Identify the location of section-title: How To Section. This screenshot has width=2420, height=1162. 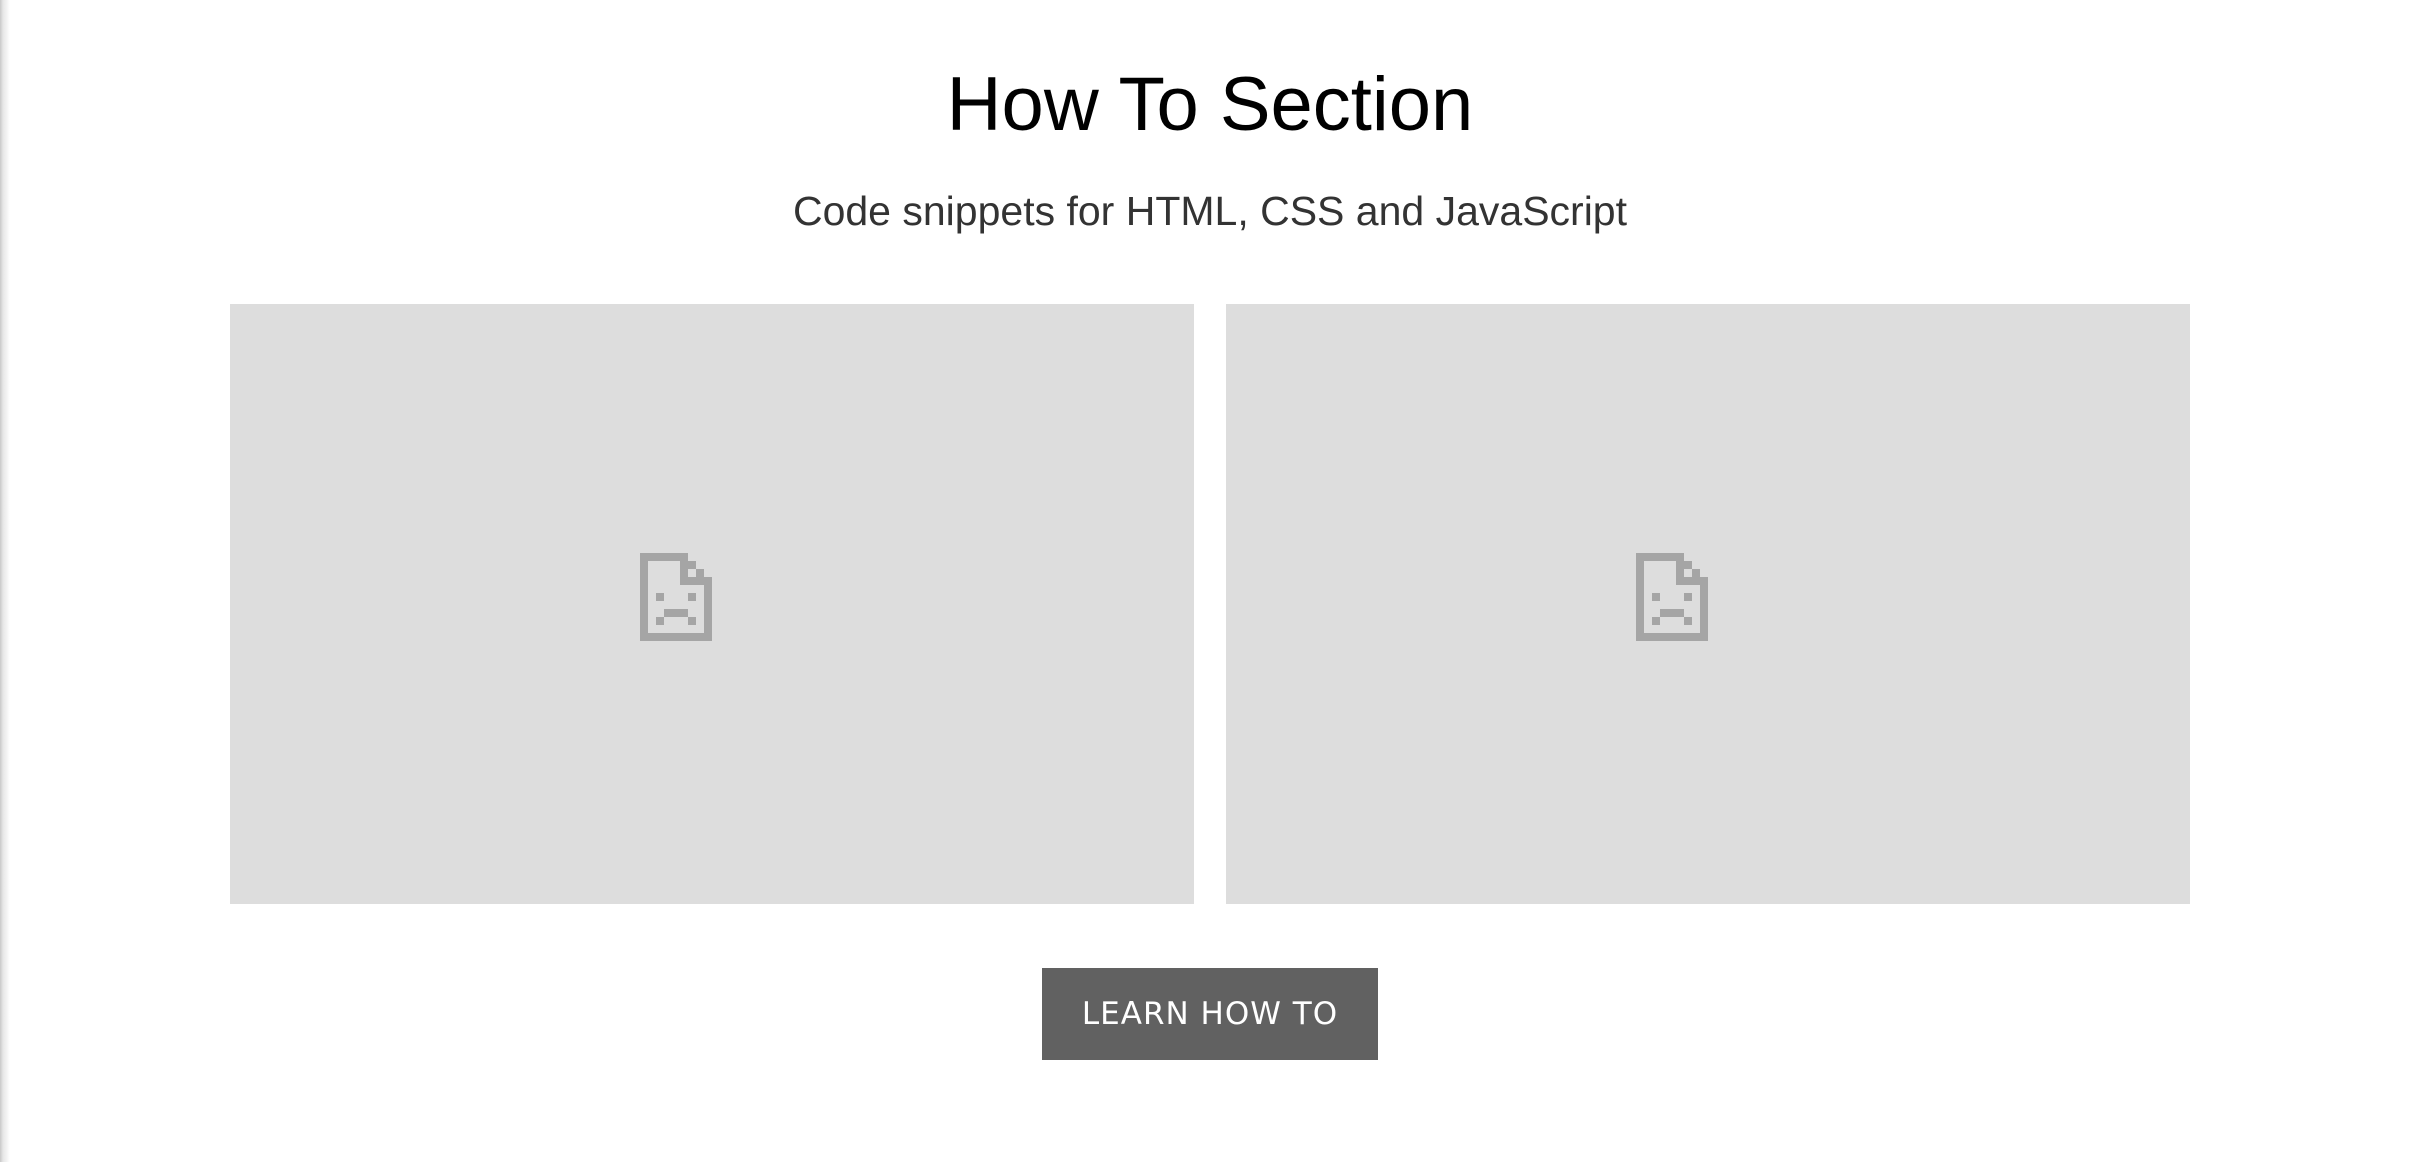
(1210, 104).